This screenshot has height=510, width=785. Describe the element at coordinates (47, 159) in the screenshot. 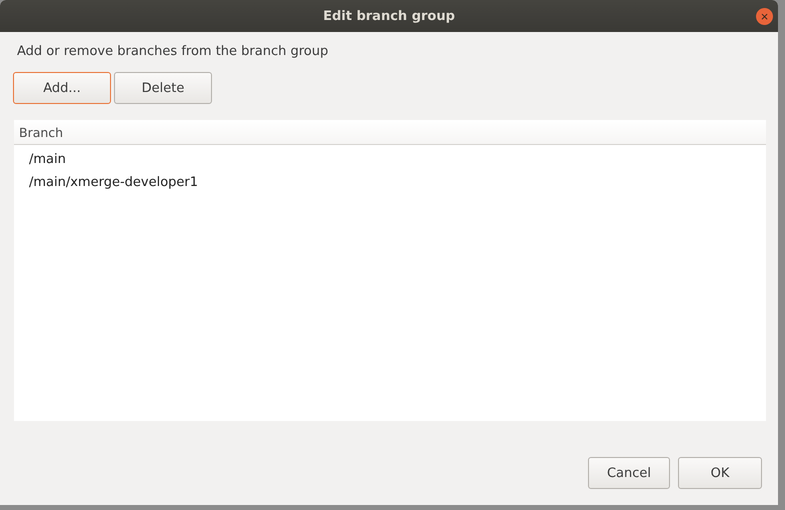

I see `branch-item: /main` at that location.